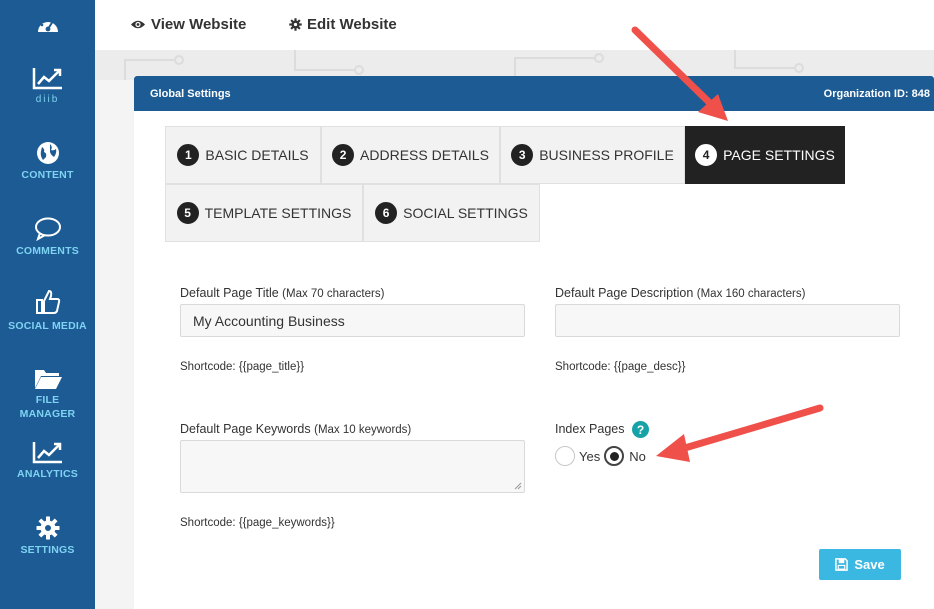  What do you see at coordinates (522, 155) in the screenshot?
I see `tab-number: 3` at bounding box center [522, 155].